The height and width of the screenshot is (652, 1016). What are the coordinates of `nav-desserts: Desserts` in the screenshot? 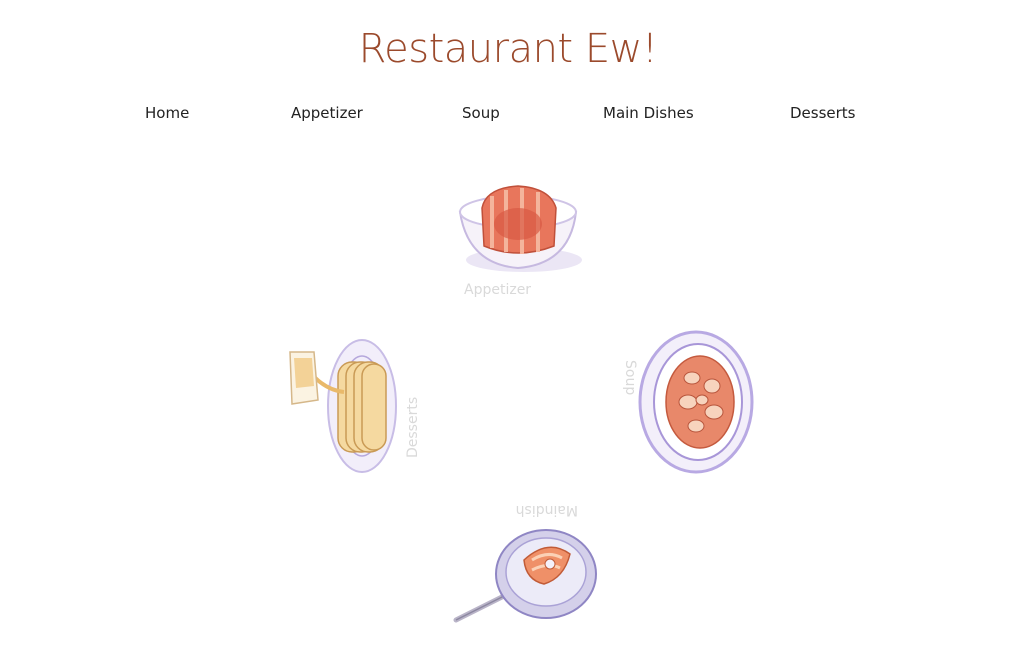 It's located at (823, 113).